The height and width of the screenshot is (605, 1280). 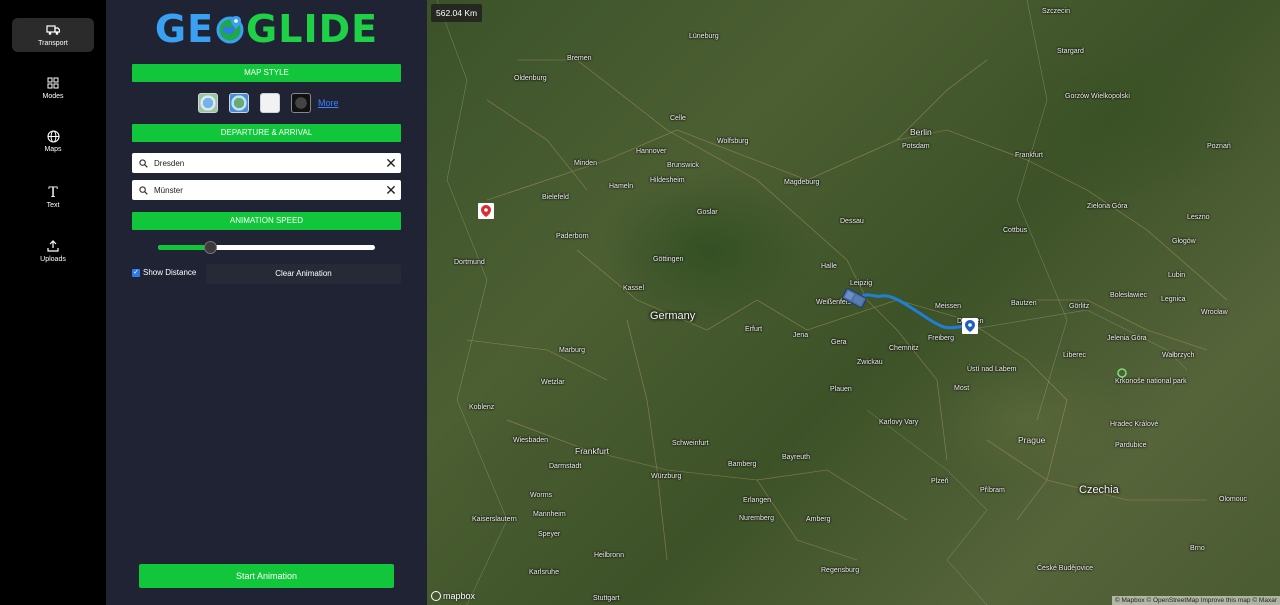 I want to click on city-label: Zwickau, so click(x=870, y=362).